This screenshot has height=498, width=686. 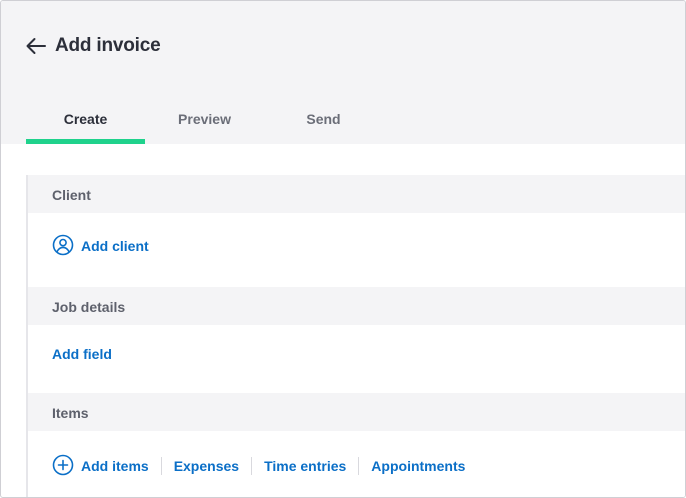 I want to click on client-section-title: Client, so click(x=71, y=195).